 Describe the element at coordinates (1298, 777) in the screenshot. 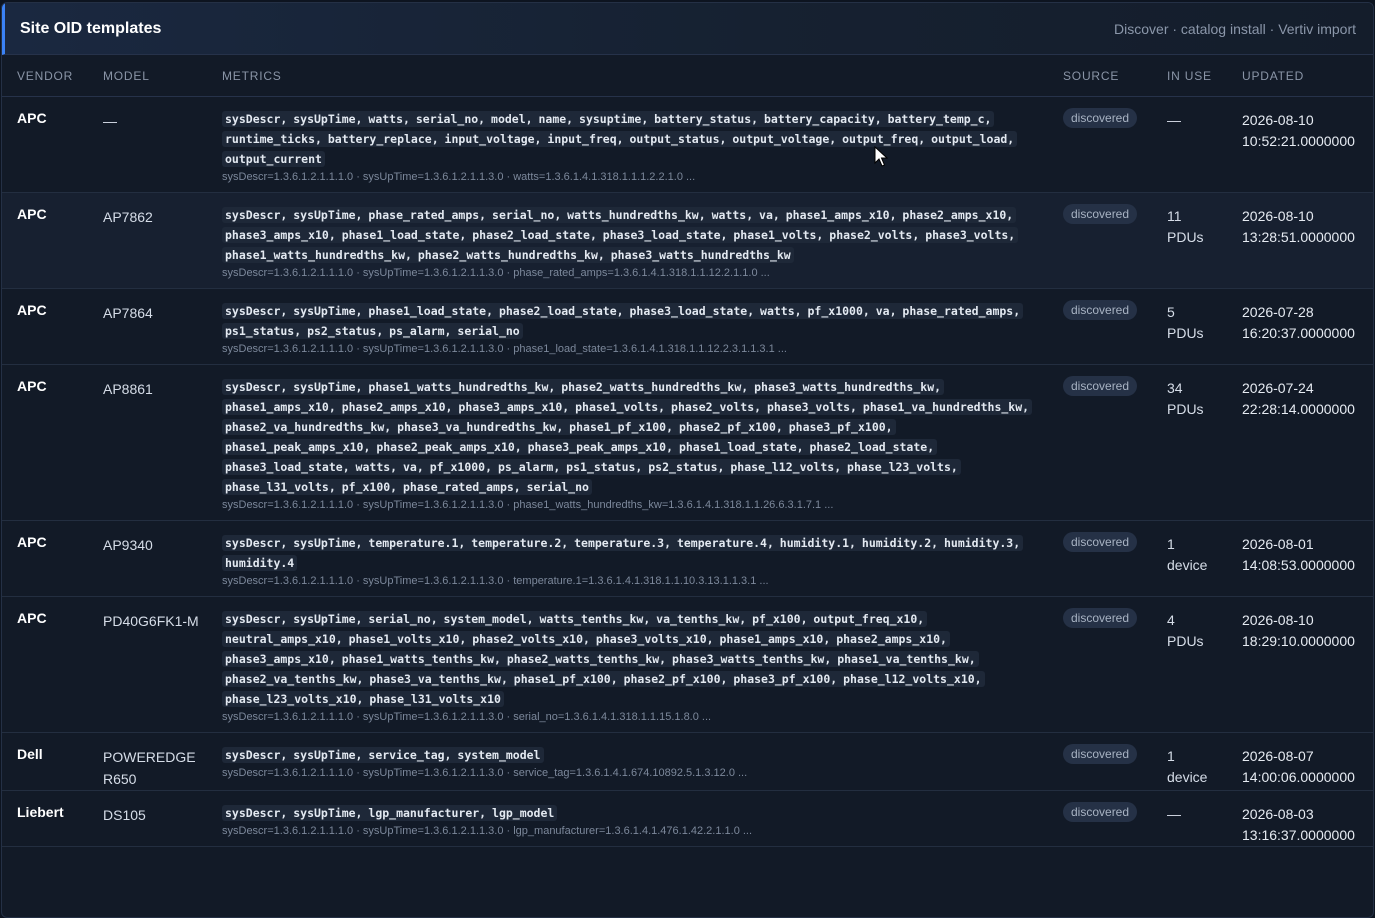

I see `updated-time: 14:00:06.0000000` at that location.